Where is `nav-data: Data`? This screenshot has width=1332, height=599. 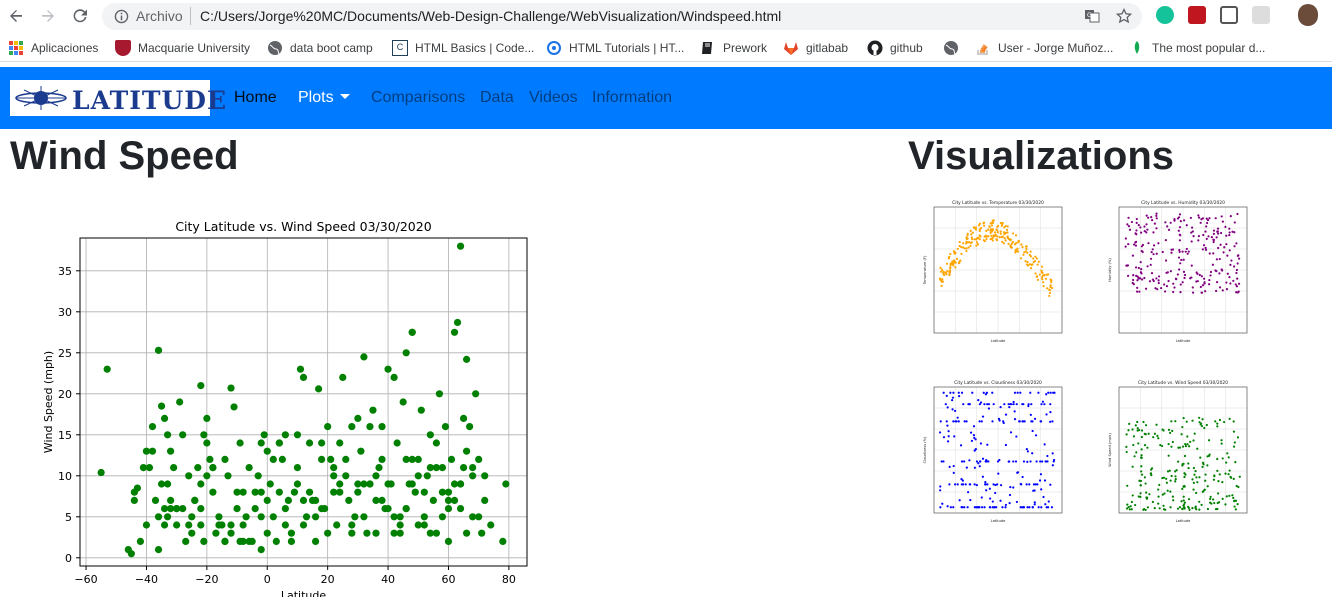
nav-data: Data is located at coordinates (497, 98).